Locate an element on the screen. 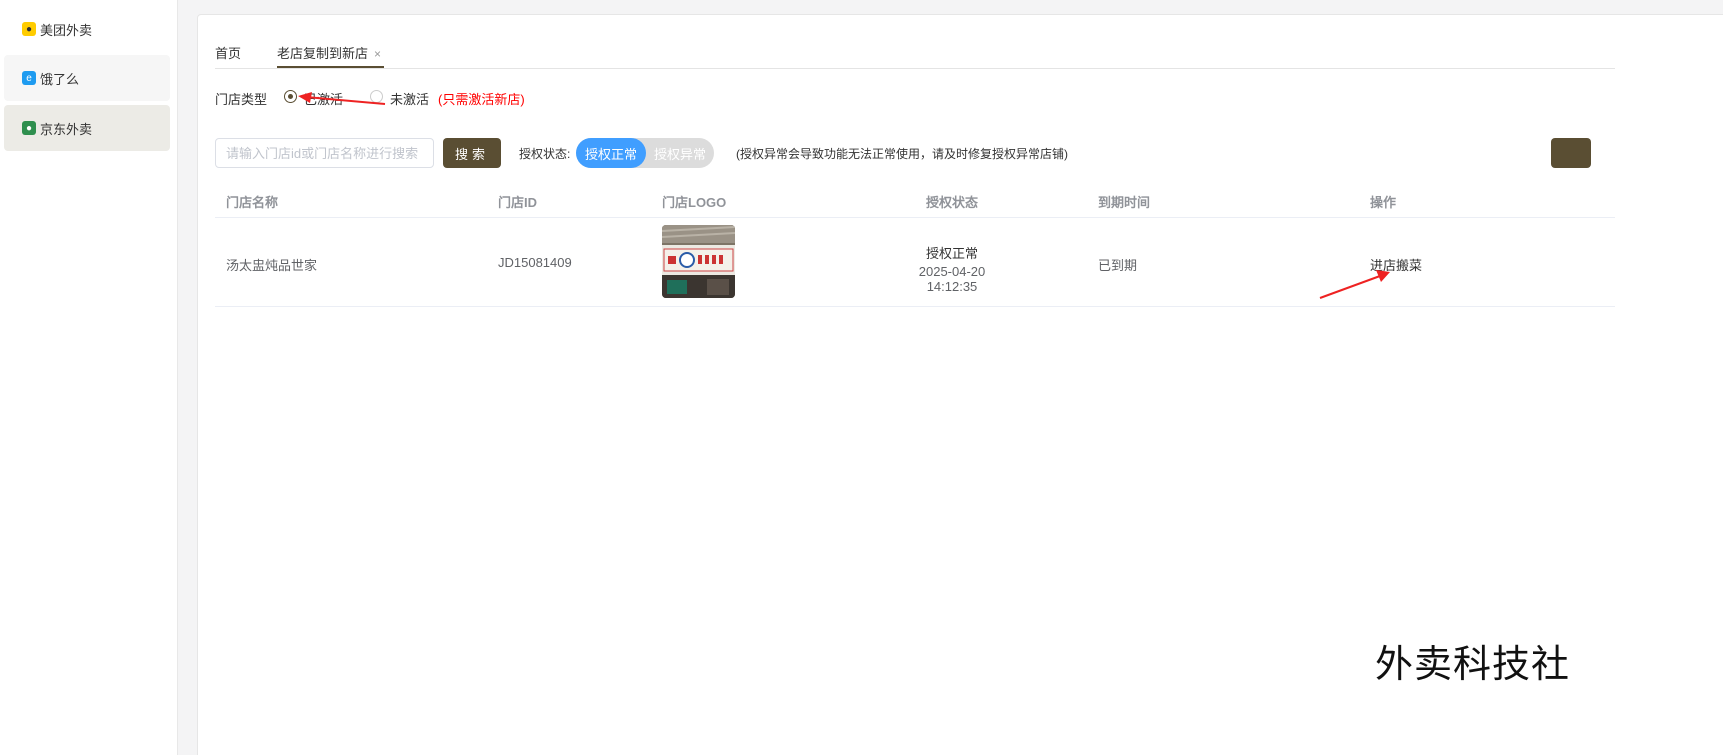 The image size is (1723, 755). auth-status-toggle: 授权正常 授权异常 is located at coordinates (645, 153).